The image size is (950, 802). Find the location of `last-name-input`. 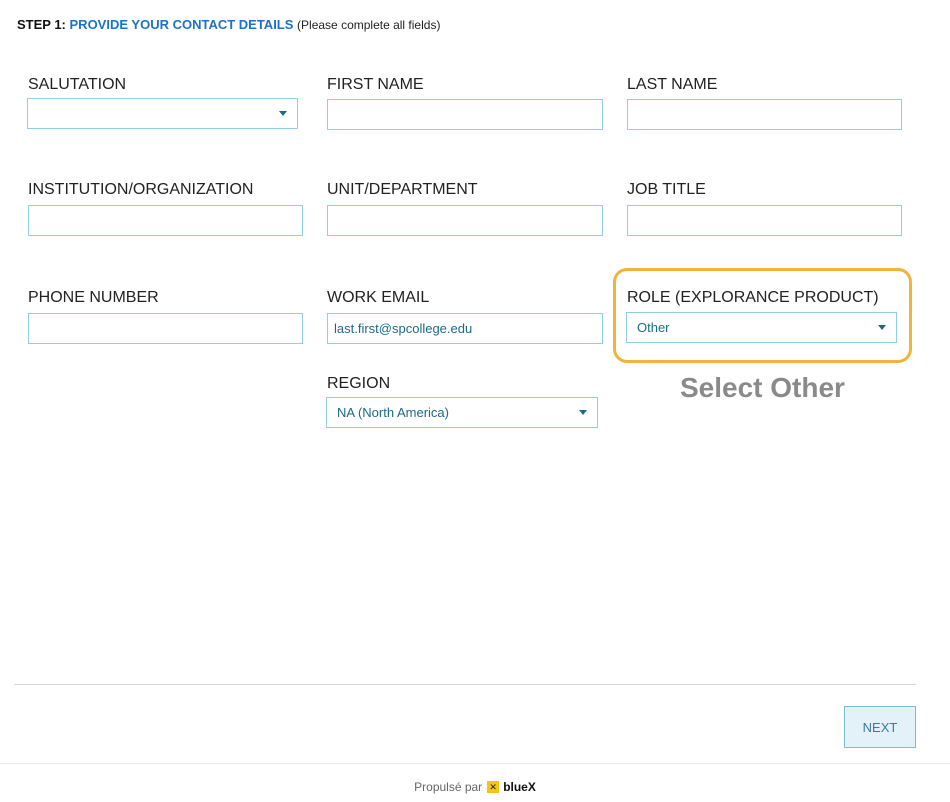

last-name-input is located at coordinates (764, 114).